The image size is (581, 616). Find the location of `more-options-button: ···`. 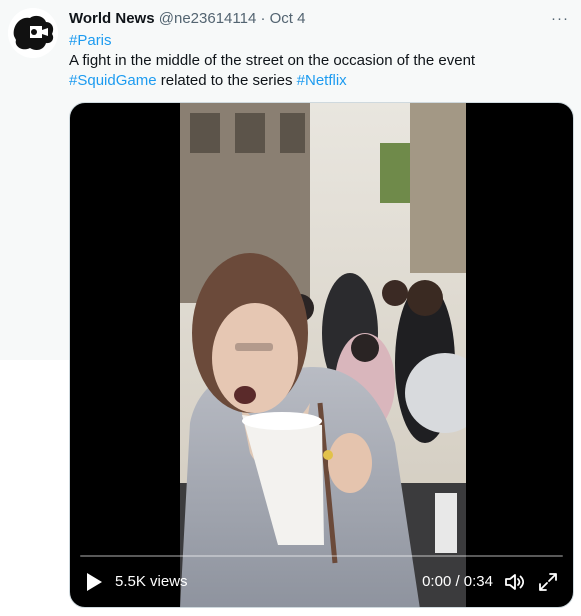

more-options-button: ··· is located at coordinates (560, 18).